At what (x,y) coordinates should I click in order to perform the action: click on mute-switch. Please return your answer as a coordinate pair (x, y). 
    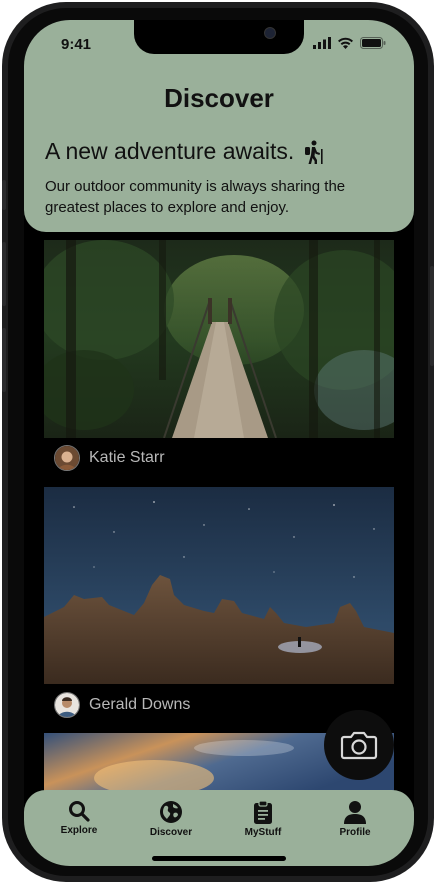
    Looking at the image, I should click on (4, 195).